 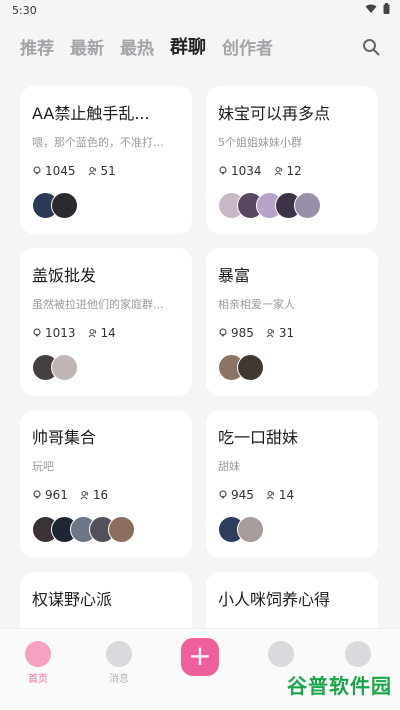 I want to click on views-count: 945, so click(x=242, y=495).